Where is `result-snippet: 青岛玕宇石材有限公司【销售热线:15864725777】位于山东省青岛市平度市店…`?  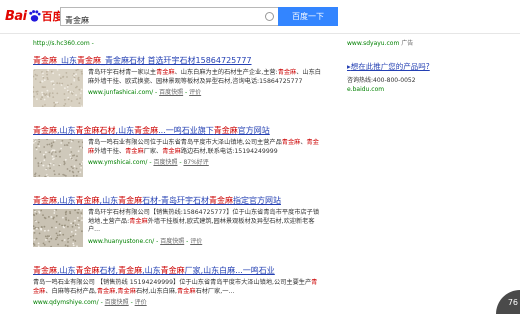
result-snippet: 青岛玕宇石材有限公司【销售热线:15864725777】位于山东省青岛市平度市店… is located at coordinates (204, 221).